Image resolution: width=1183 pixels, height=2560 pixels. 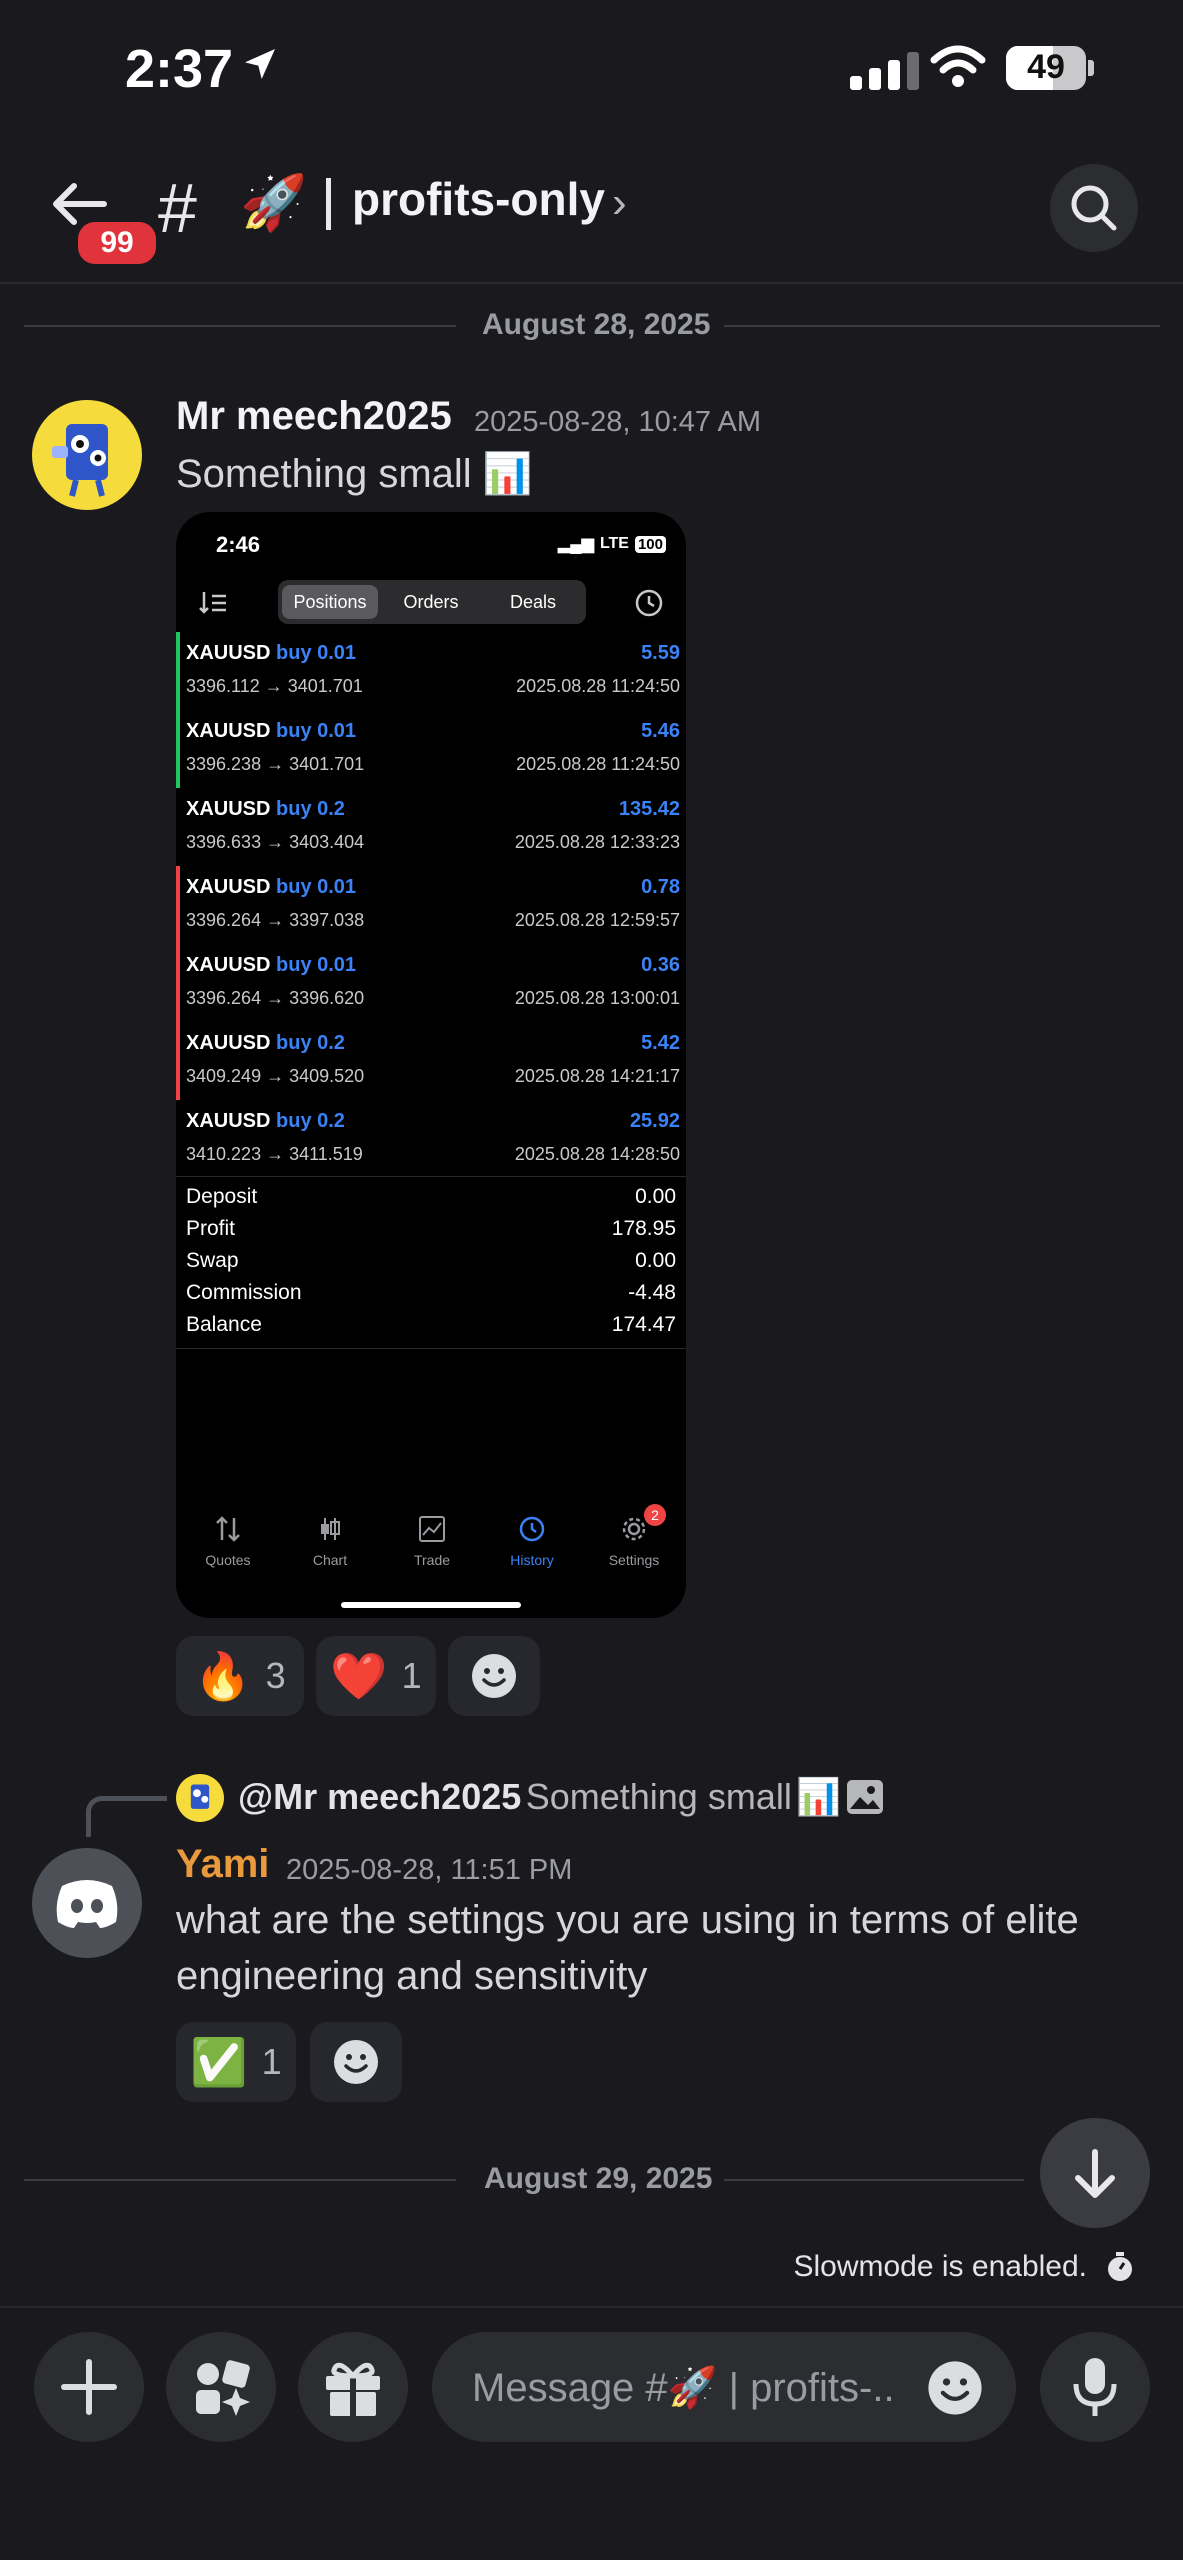 I want to click on tab-label: Trade, so click(x=432, y=1560).